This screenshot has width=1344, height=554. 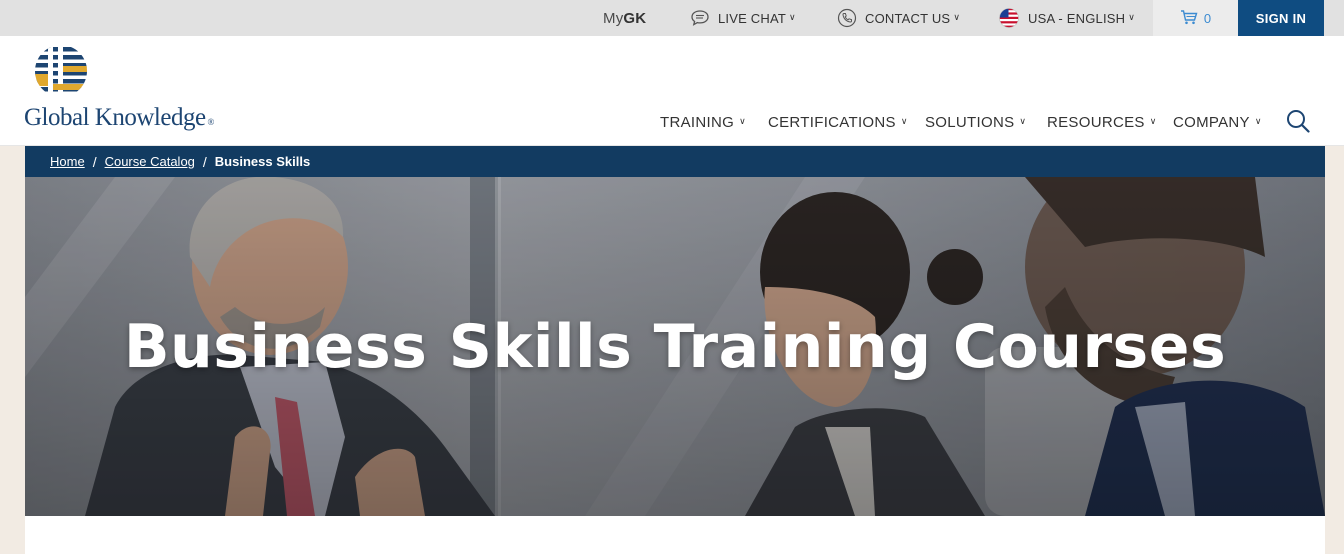 I want to click on breadcrumb: Home / Course Catalog / Business Skills, so click(x=675, y=161).